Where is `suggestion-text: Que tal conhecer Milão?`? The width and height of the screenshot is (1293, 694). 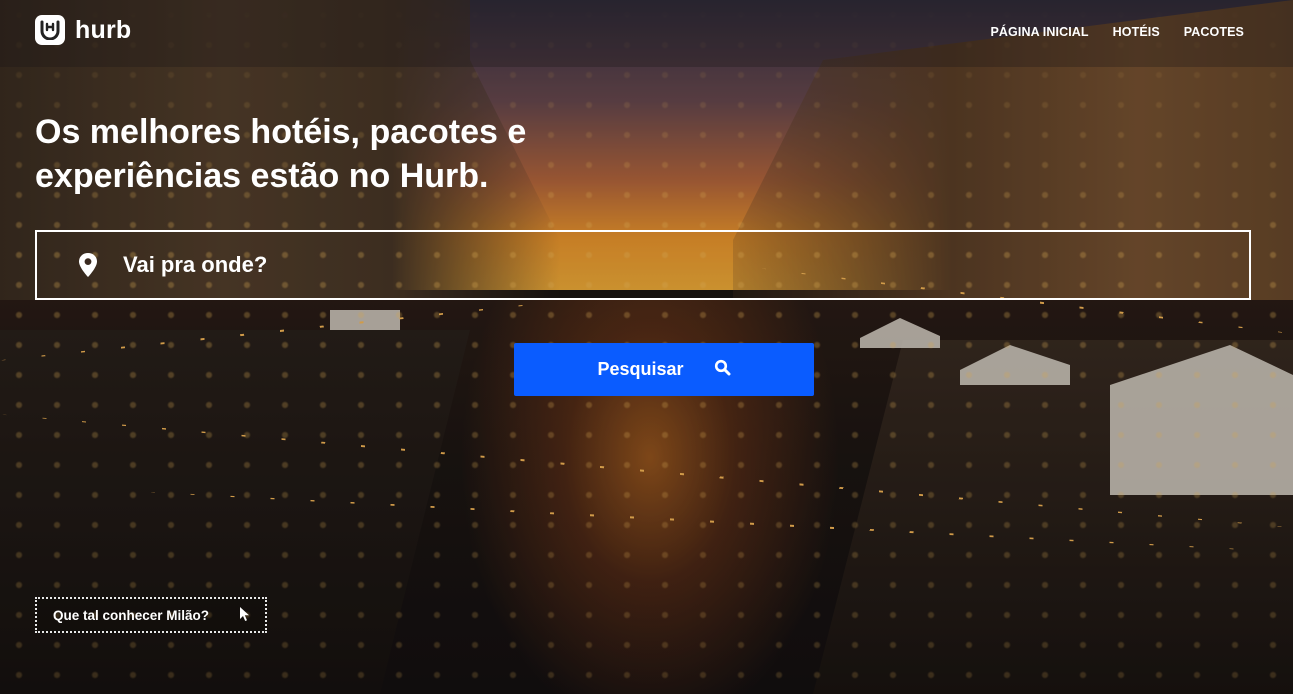 suggestion-text: Que tal conhecer Milão? is located at coordinates (131, 615).